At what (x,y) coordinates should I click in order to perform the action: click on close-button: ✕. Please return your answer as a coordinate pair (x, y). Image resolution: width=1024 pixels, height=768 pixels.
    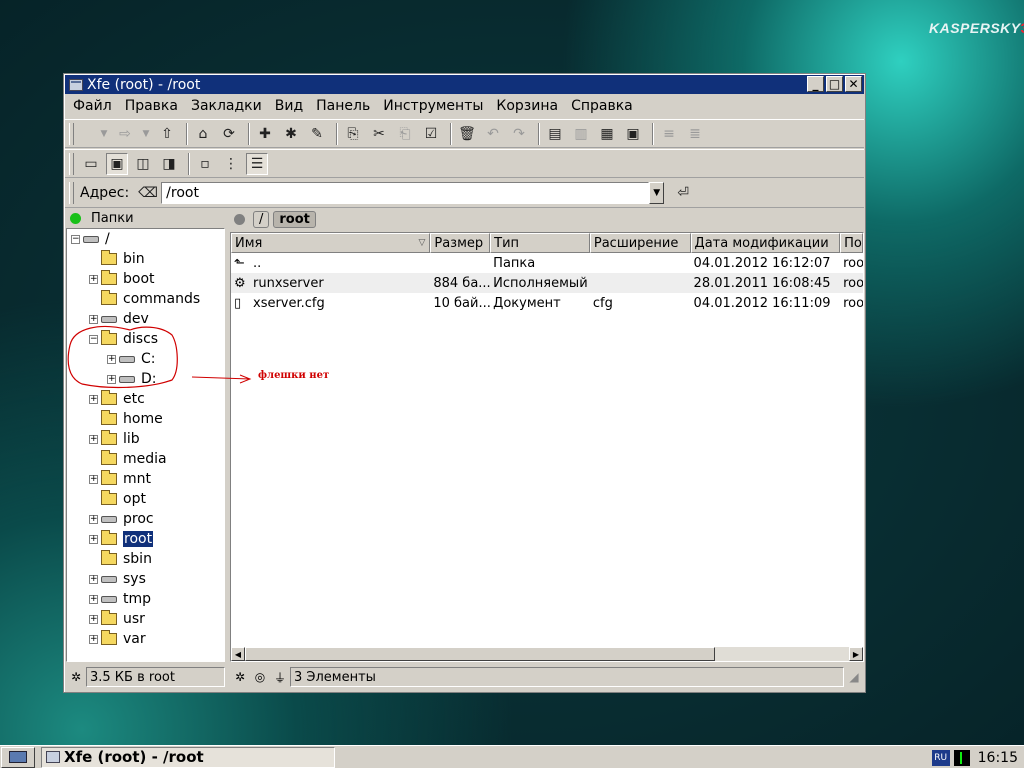
    Looking at the image, I should click on (853, 84).